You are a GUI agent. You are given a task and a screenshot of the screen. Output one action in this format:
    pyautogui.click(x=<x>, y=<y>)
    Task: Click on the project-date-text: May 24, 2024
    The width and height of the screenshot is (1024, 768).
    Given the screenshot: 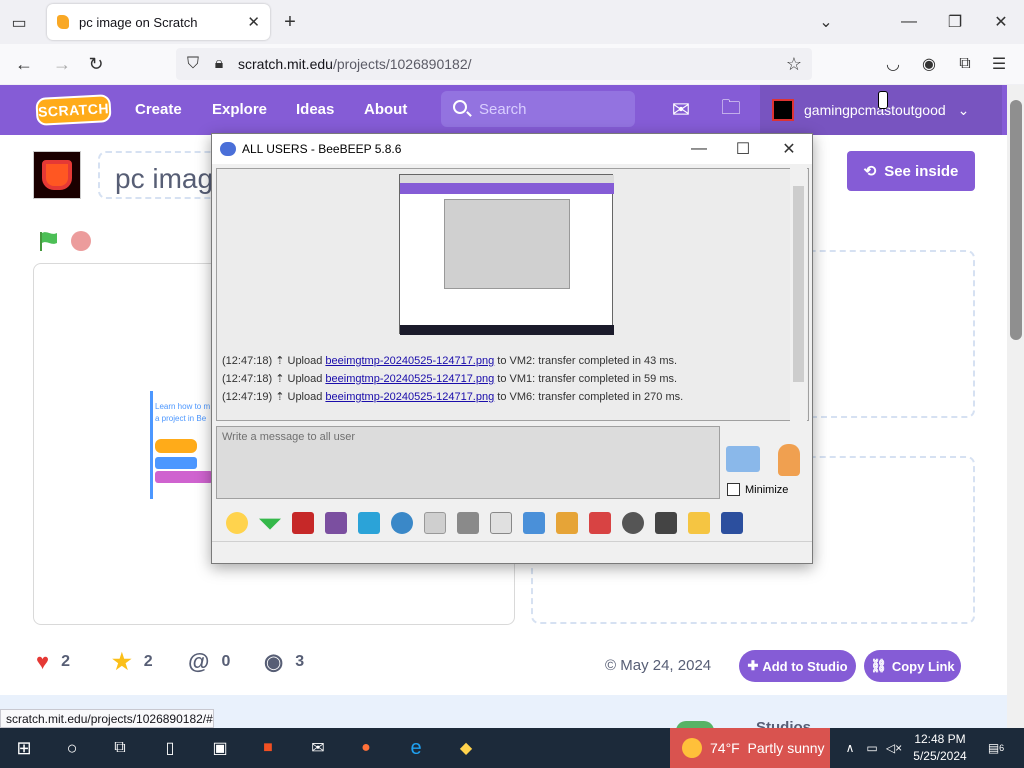 What is the action you would take?
    pyautogui.click(x=666, y=665)
    